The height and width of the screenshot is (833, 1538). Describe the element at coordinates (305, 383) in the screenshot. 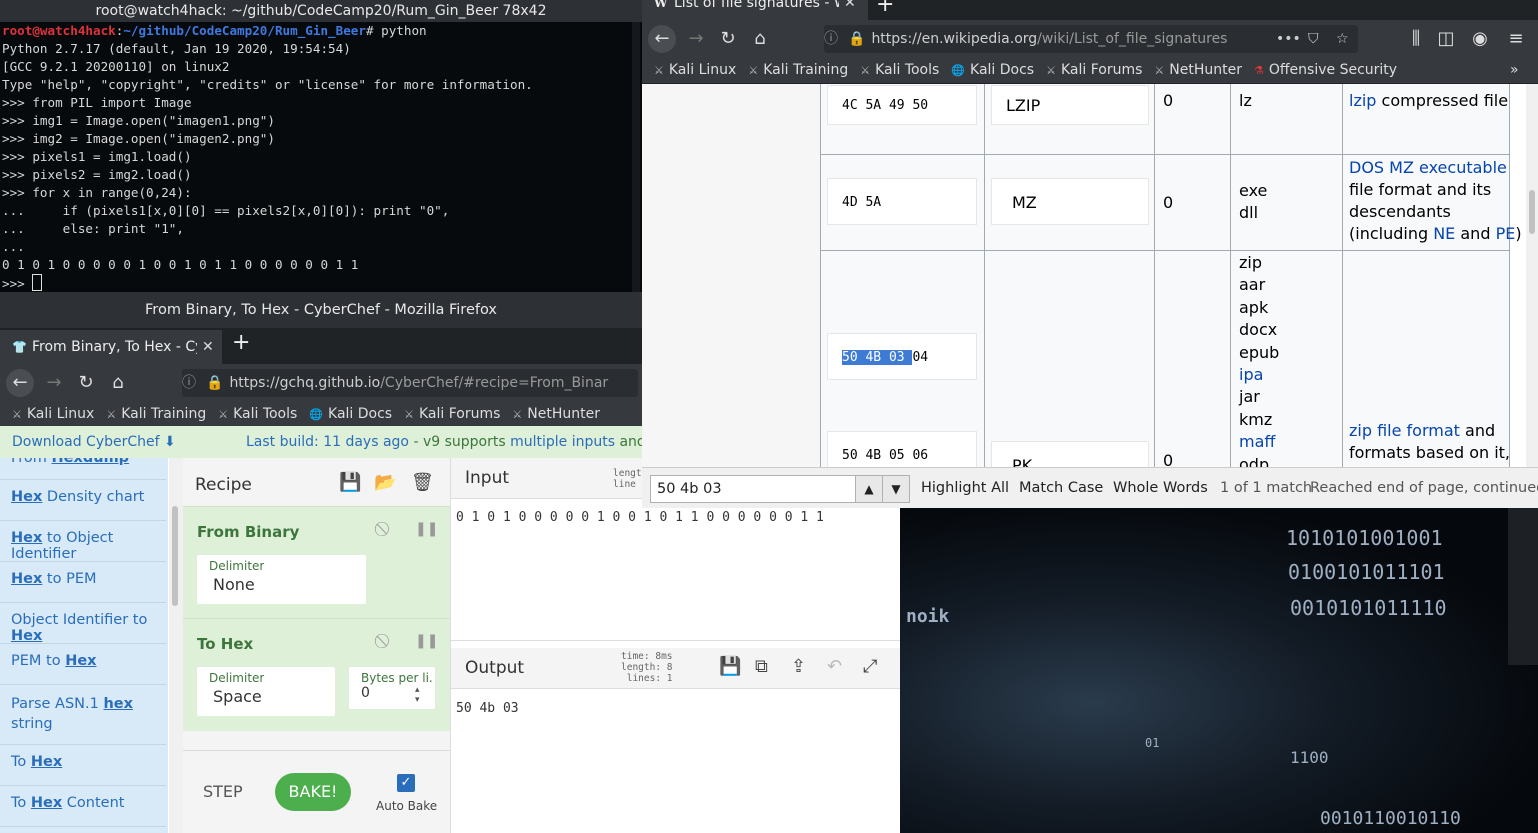

I see `url-domain: https://gchq.github.io` at that location.